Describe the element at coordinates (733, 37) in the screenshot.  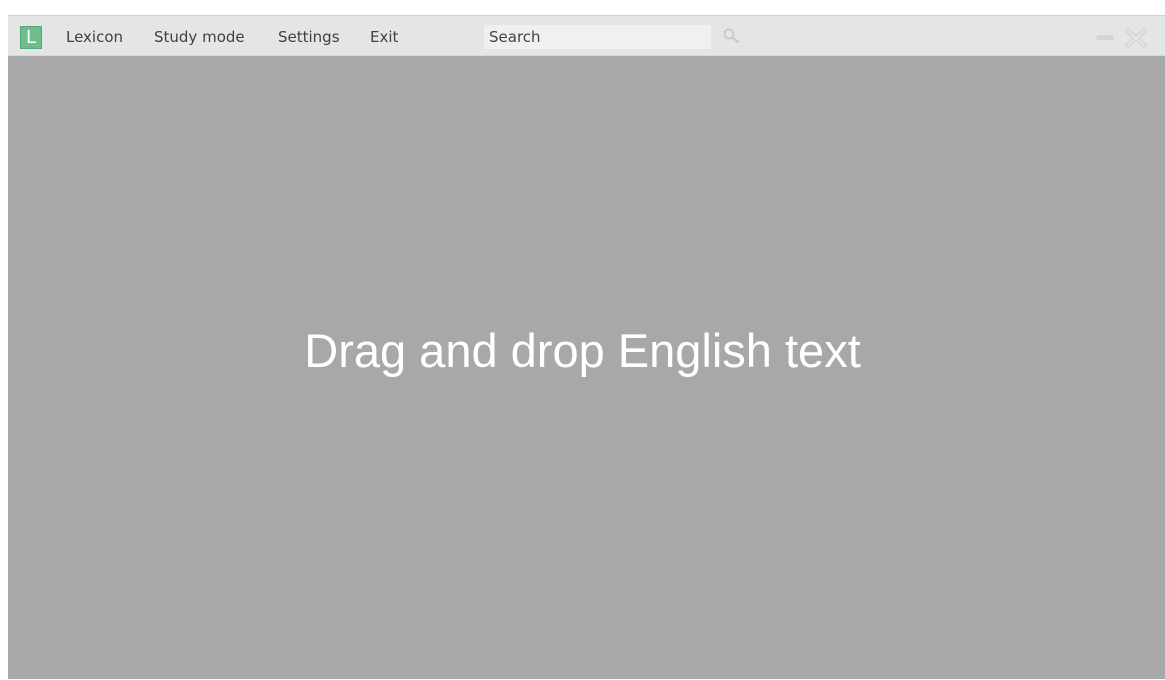
I see `search-icon` at that location.